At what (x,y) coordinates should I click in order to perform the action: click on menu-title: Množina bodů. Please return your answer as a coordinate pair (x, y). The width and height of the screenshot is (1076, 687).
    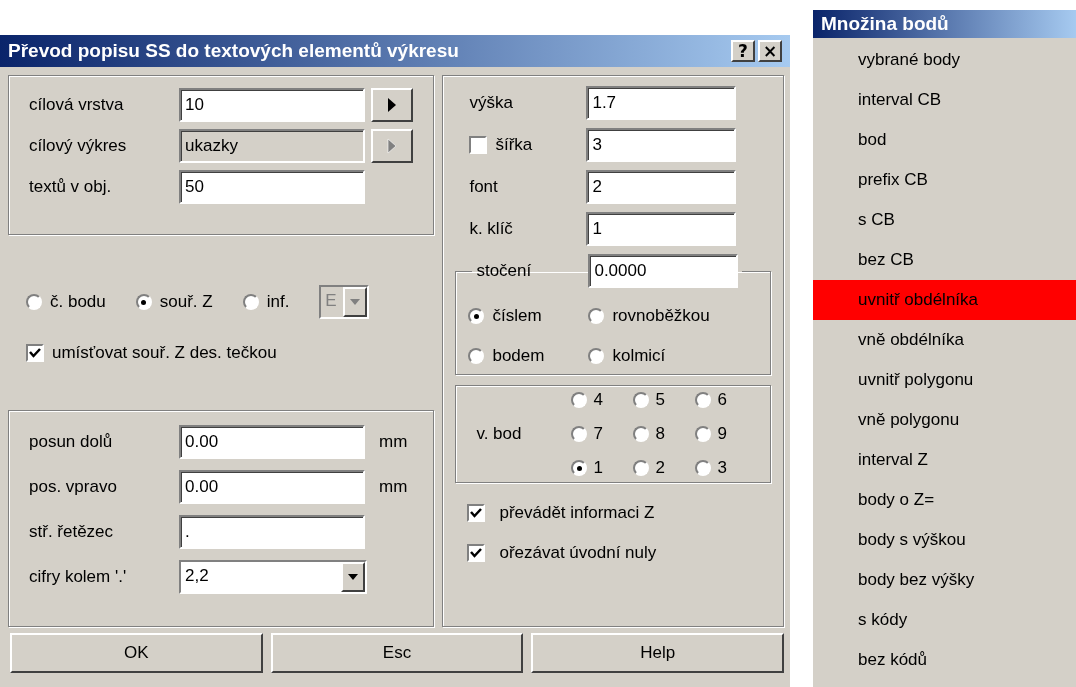
    Looking at the image, I should click on (944, 24).